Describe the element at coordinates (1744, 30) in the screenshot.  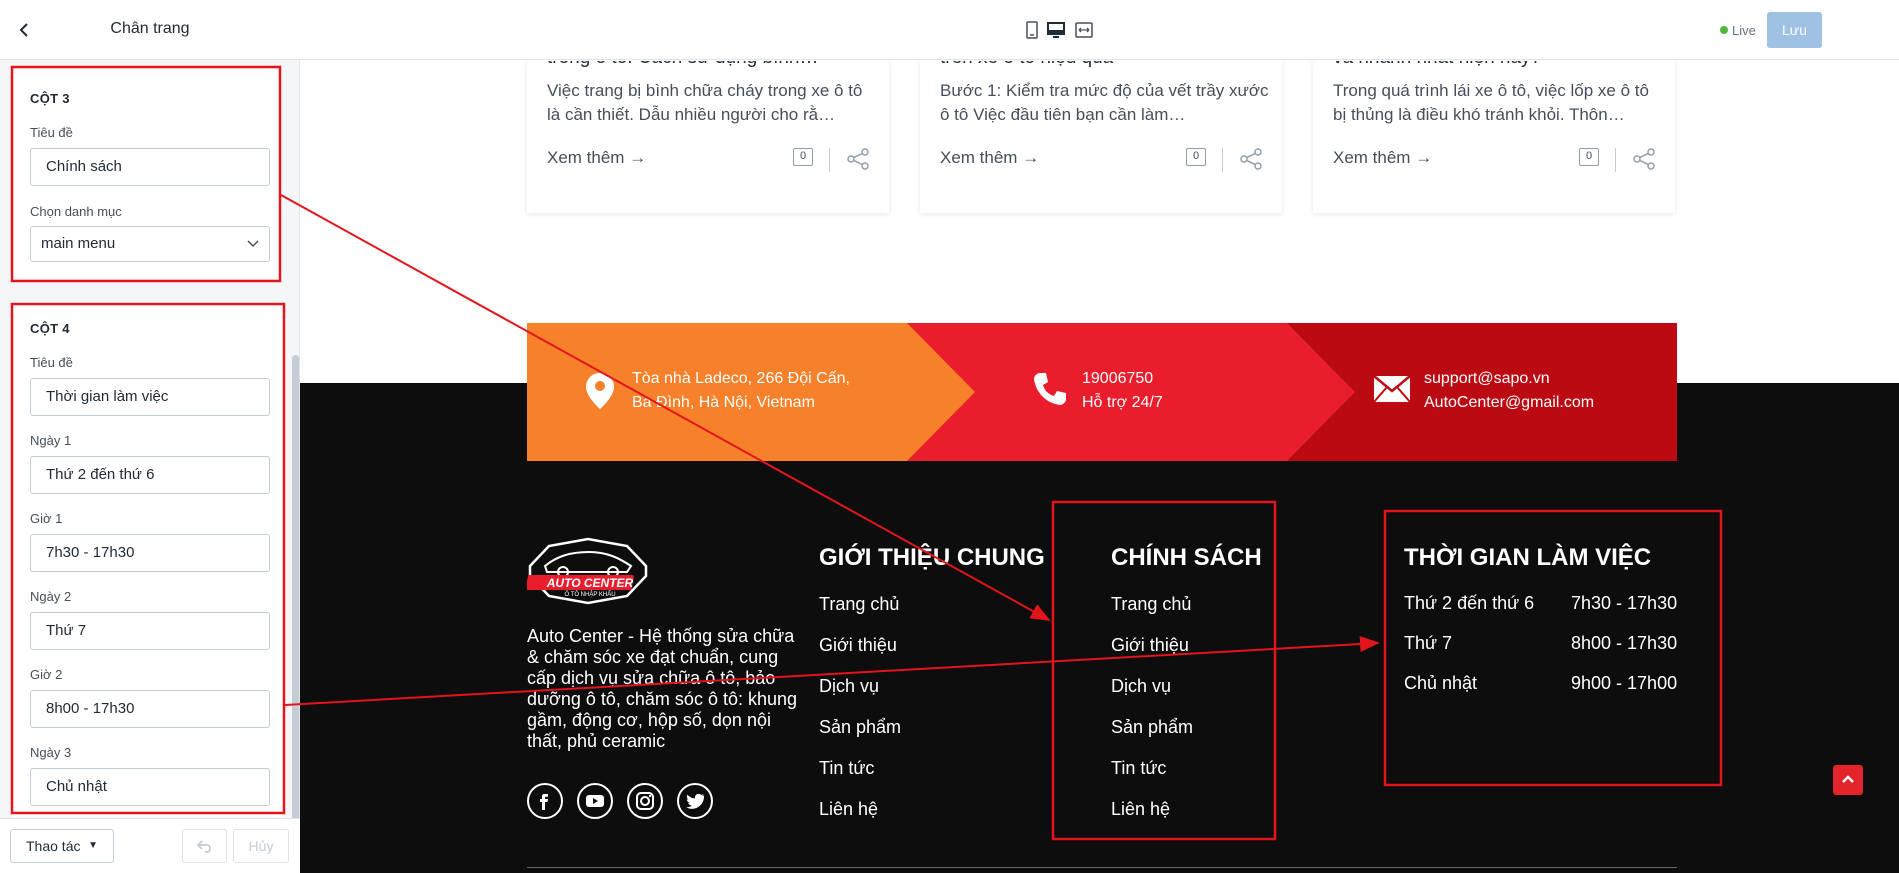
I see `live-label: Live` at that location.